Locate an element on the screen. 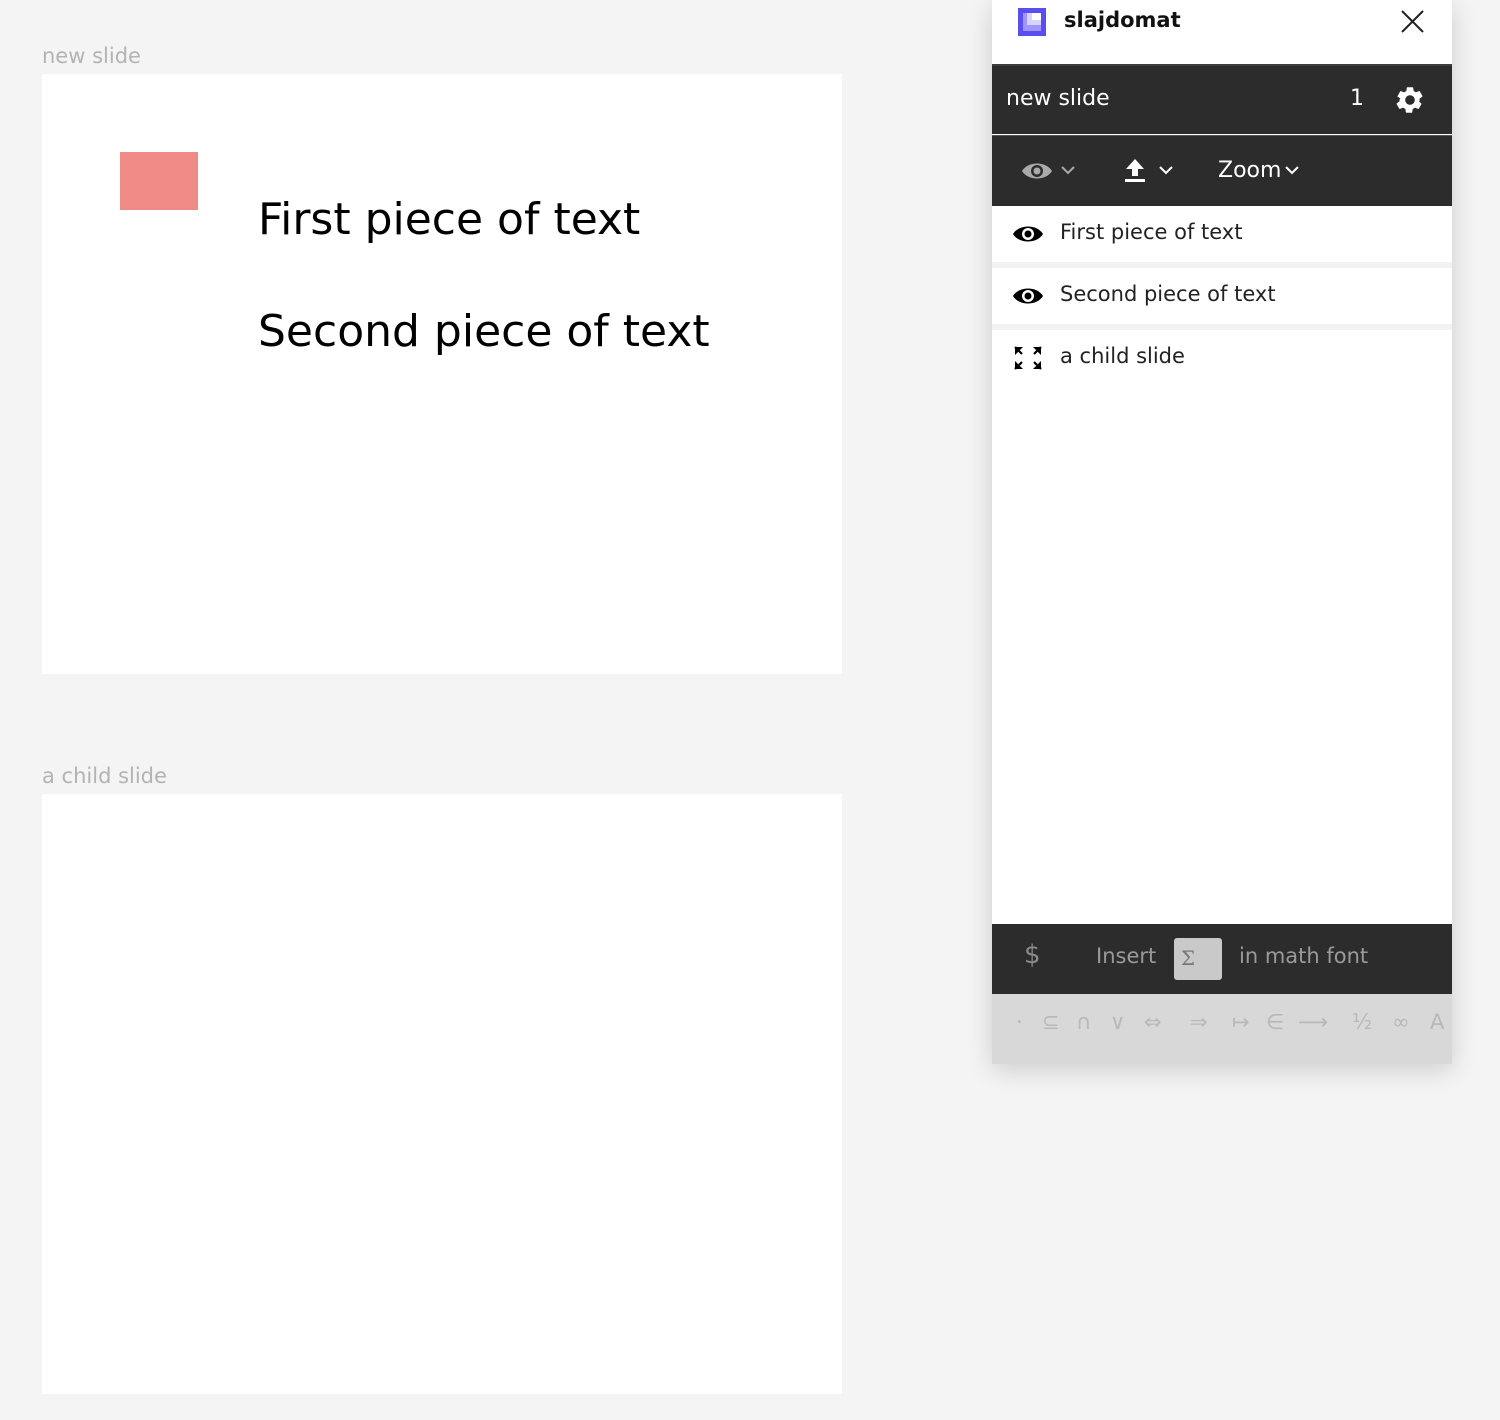 This screenshot has height=1420, width=1500. symbol-iff: ⇔ is located at coordinates (1153, 1022).